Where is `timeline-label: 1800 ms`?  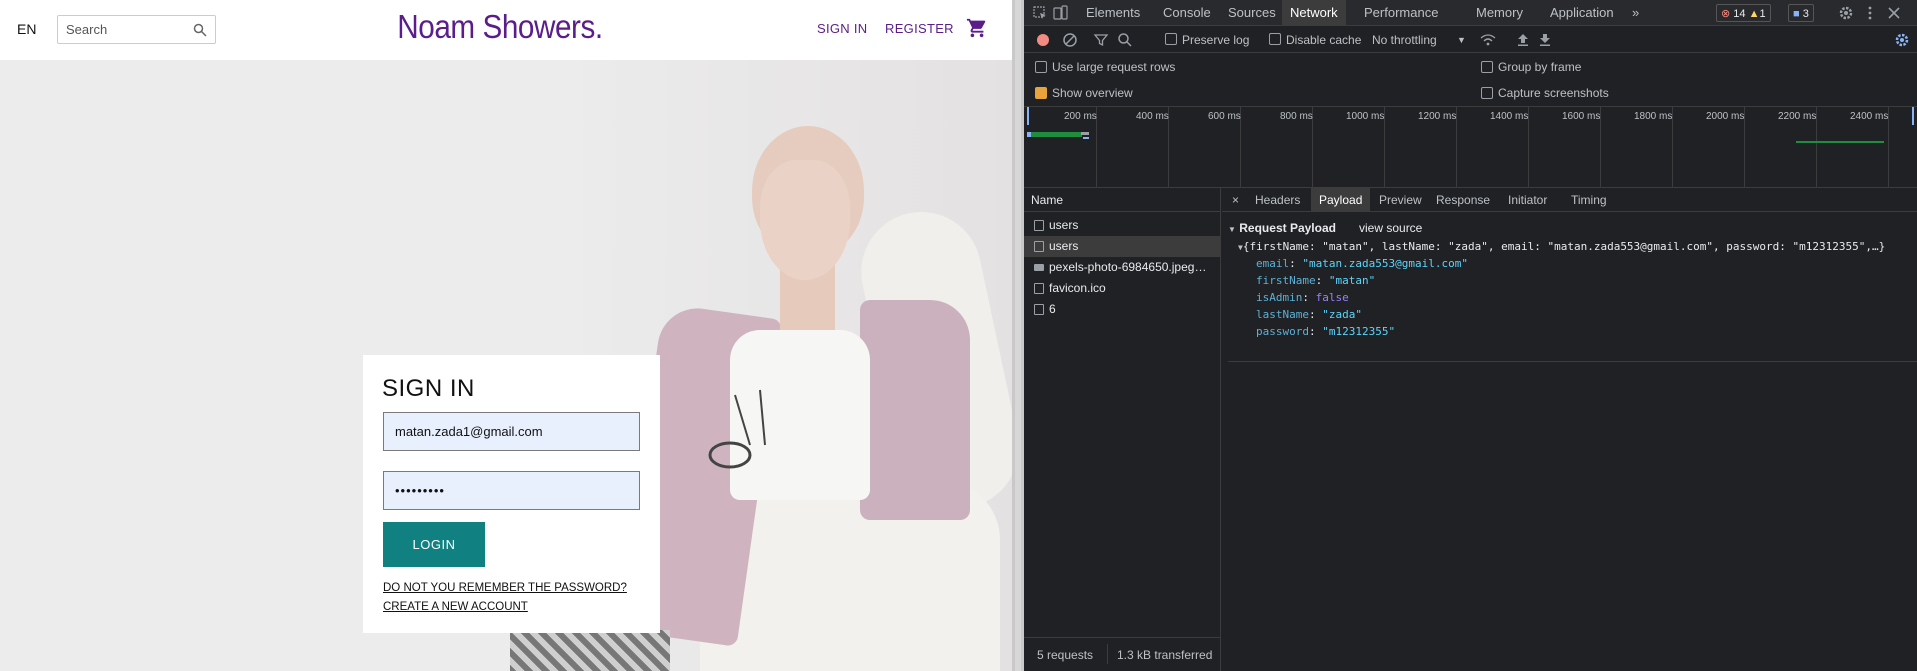
timeline-label: 1800 ms is located at coordinates (1653, 116).